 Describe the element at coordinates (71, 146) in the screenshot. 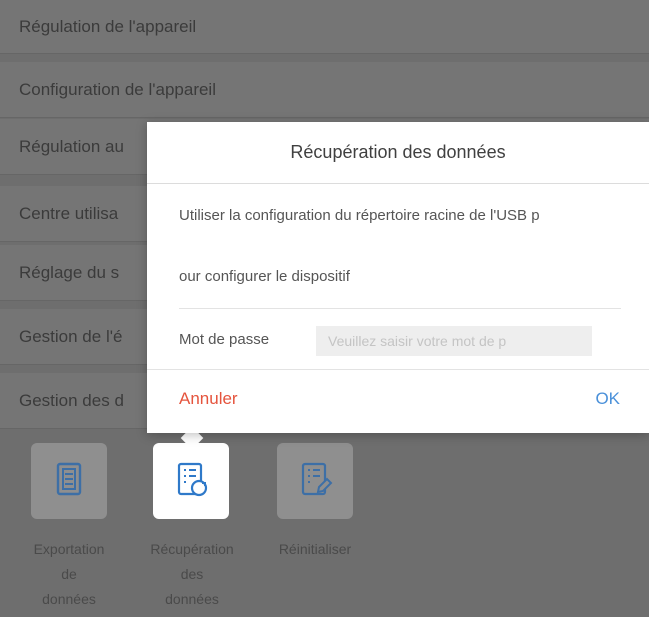

I see `menu-item-label: Régulation au` at that location.